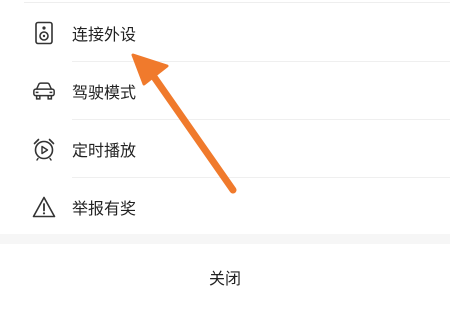 This screenshot has width=450, height=309. What do you see at coordinates (104, 208) in the screenshot?
I see `menu-item-label: 举报有奖` at bounding box center [104, 208].